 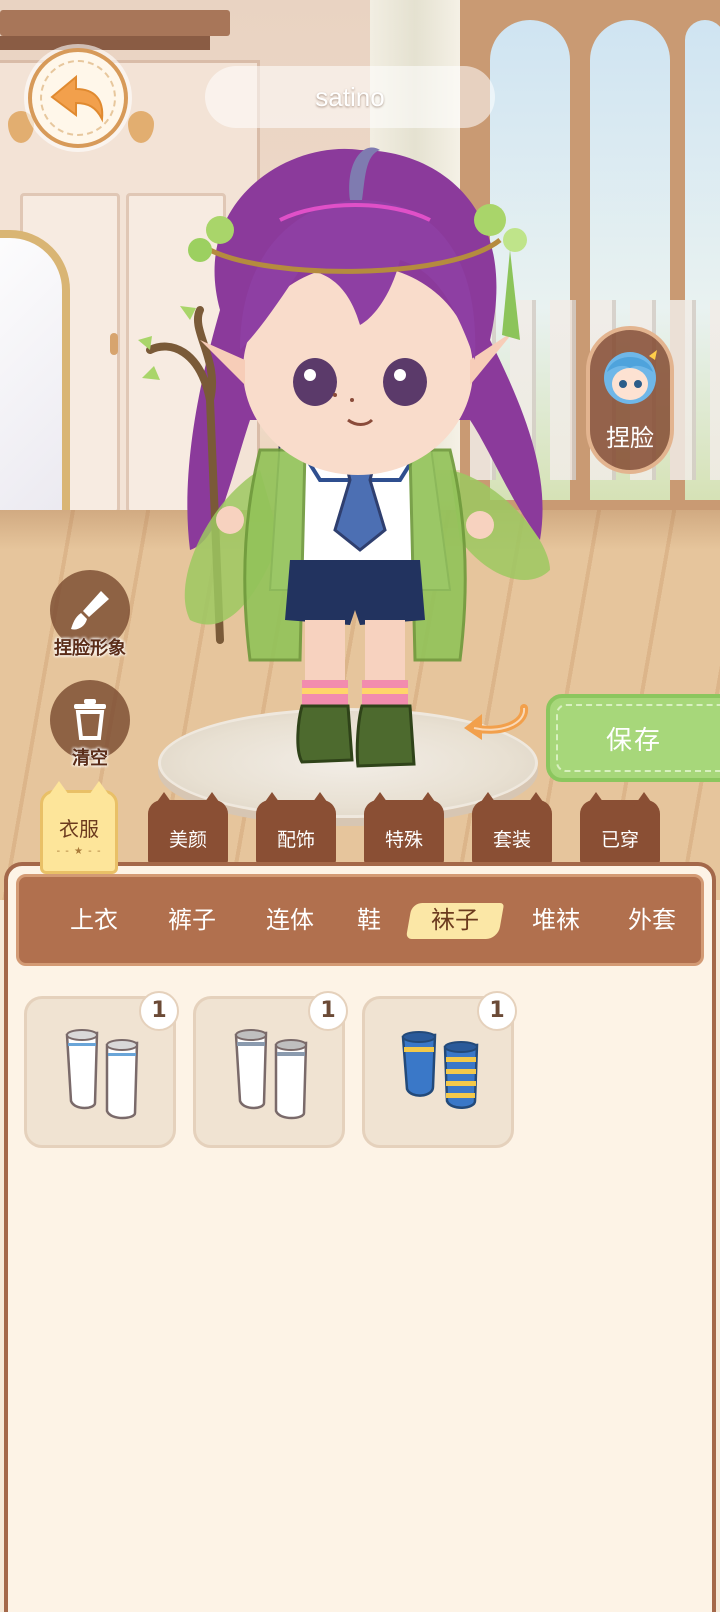 I want to click on subtab-pants: 裤子, so click(x=192, y=920).